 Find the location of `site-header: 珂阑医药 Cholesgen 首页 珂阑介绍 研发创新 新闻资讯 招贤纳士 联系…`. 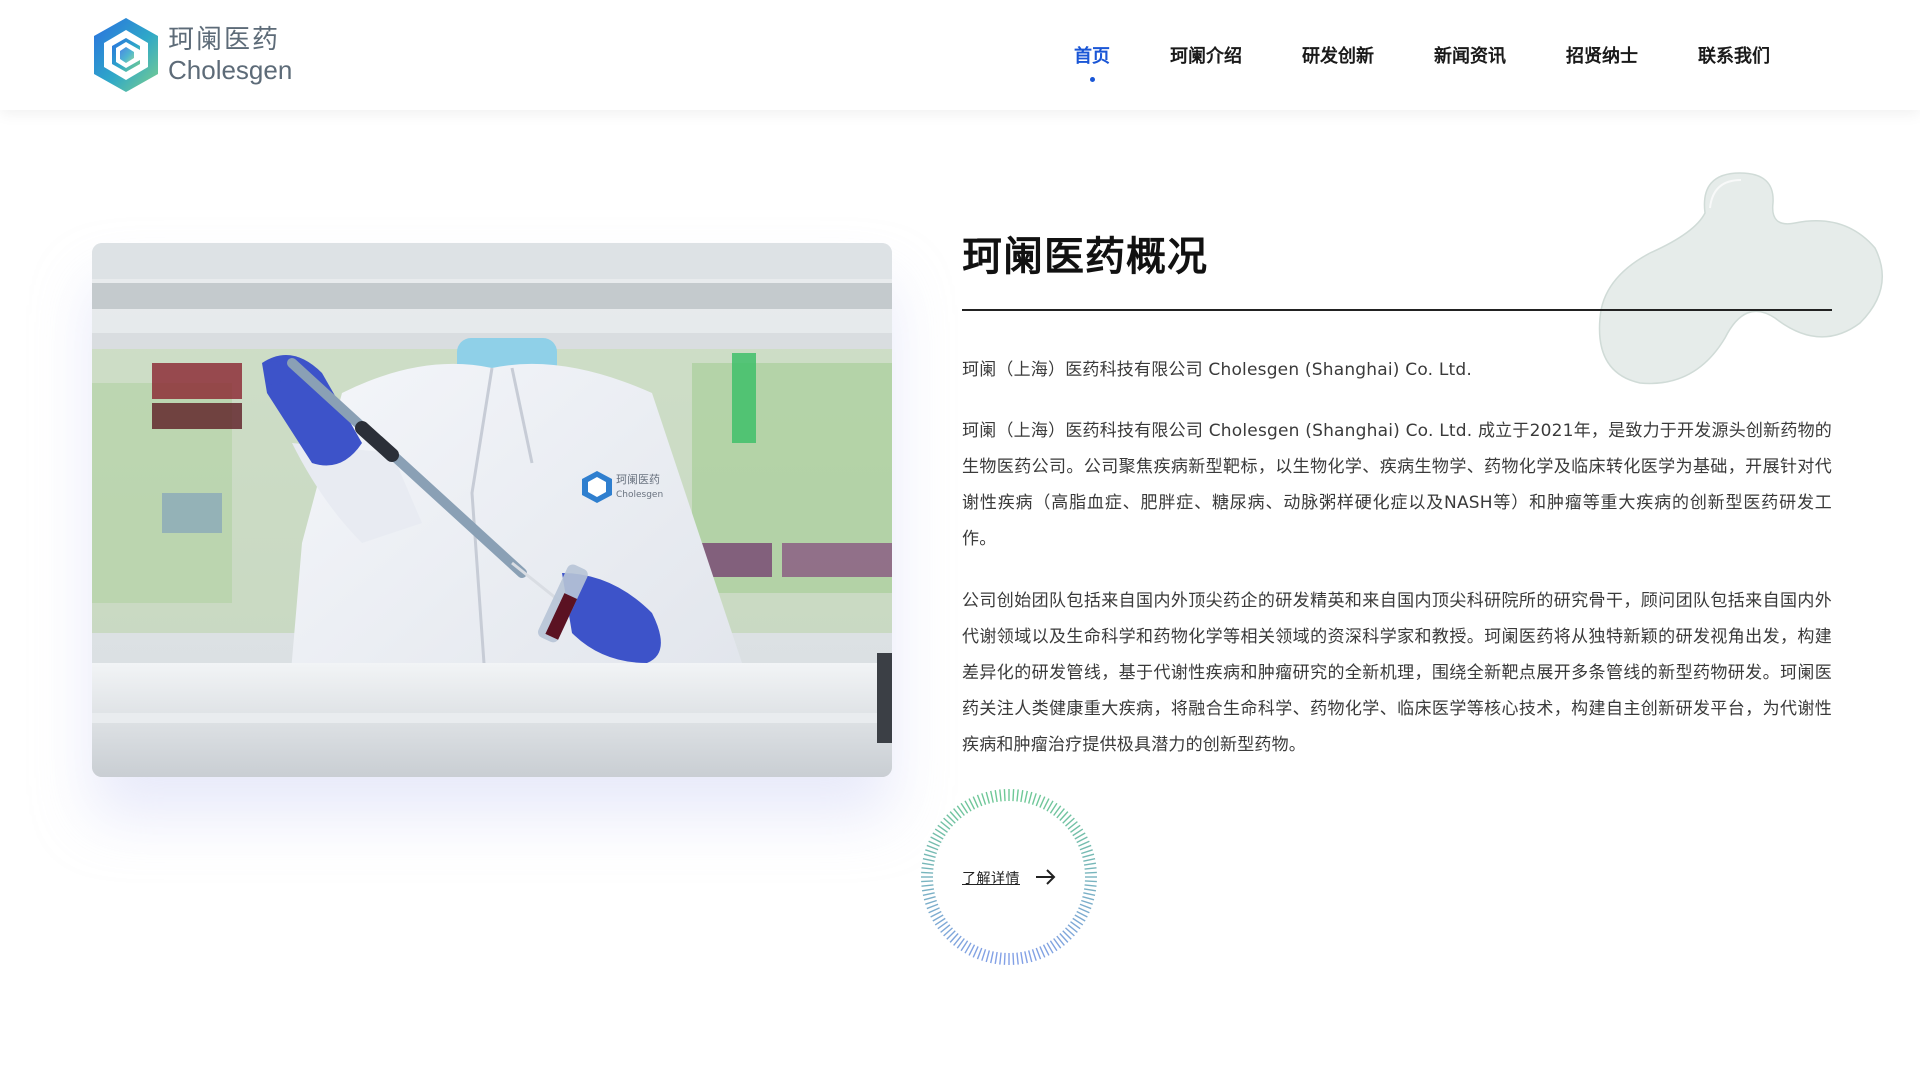

site-header: 珂阑医药 Cholesgen 首页 珂阑介绍 研发创新 新闻资讯 招贤纳士 联系… is located at coordinates (960, 55).